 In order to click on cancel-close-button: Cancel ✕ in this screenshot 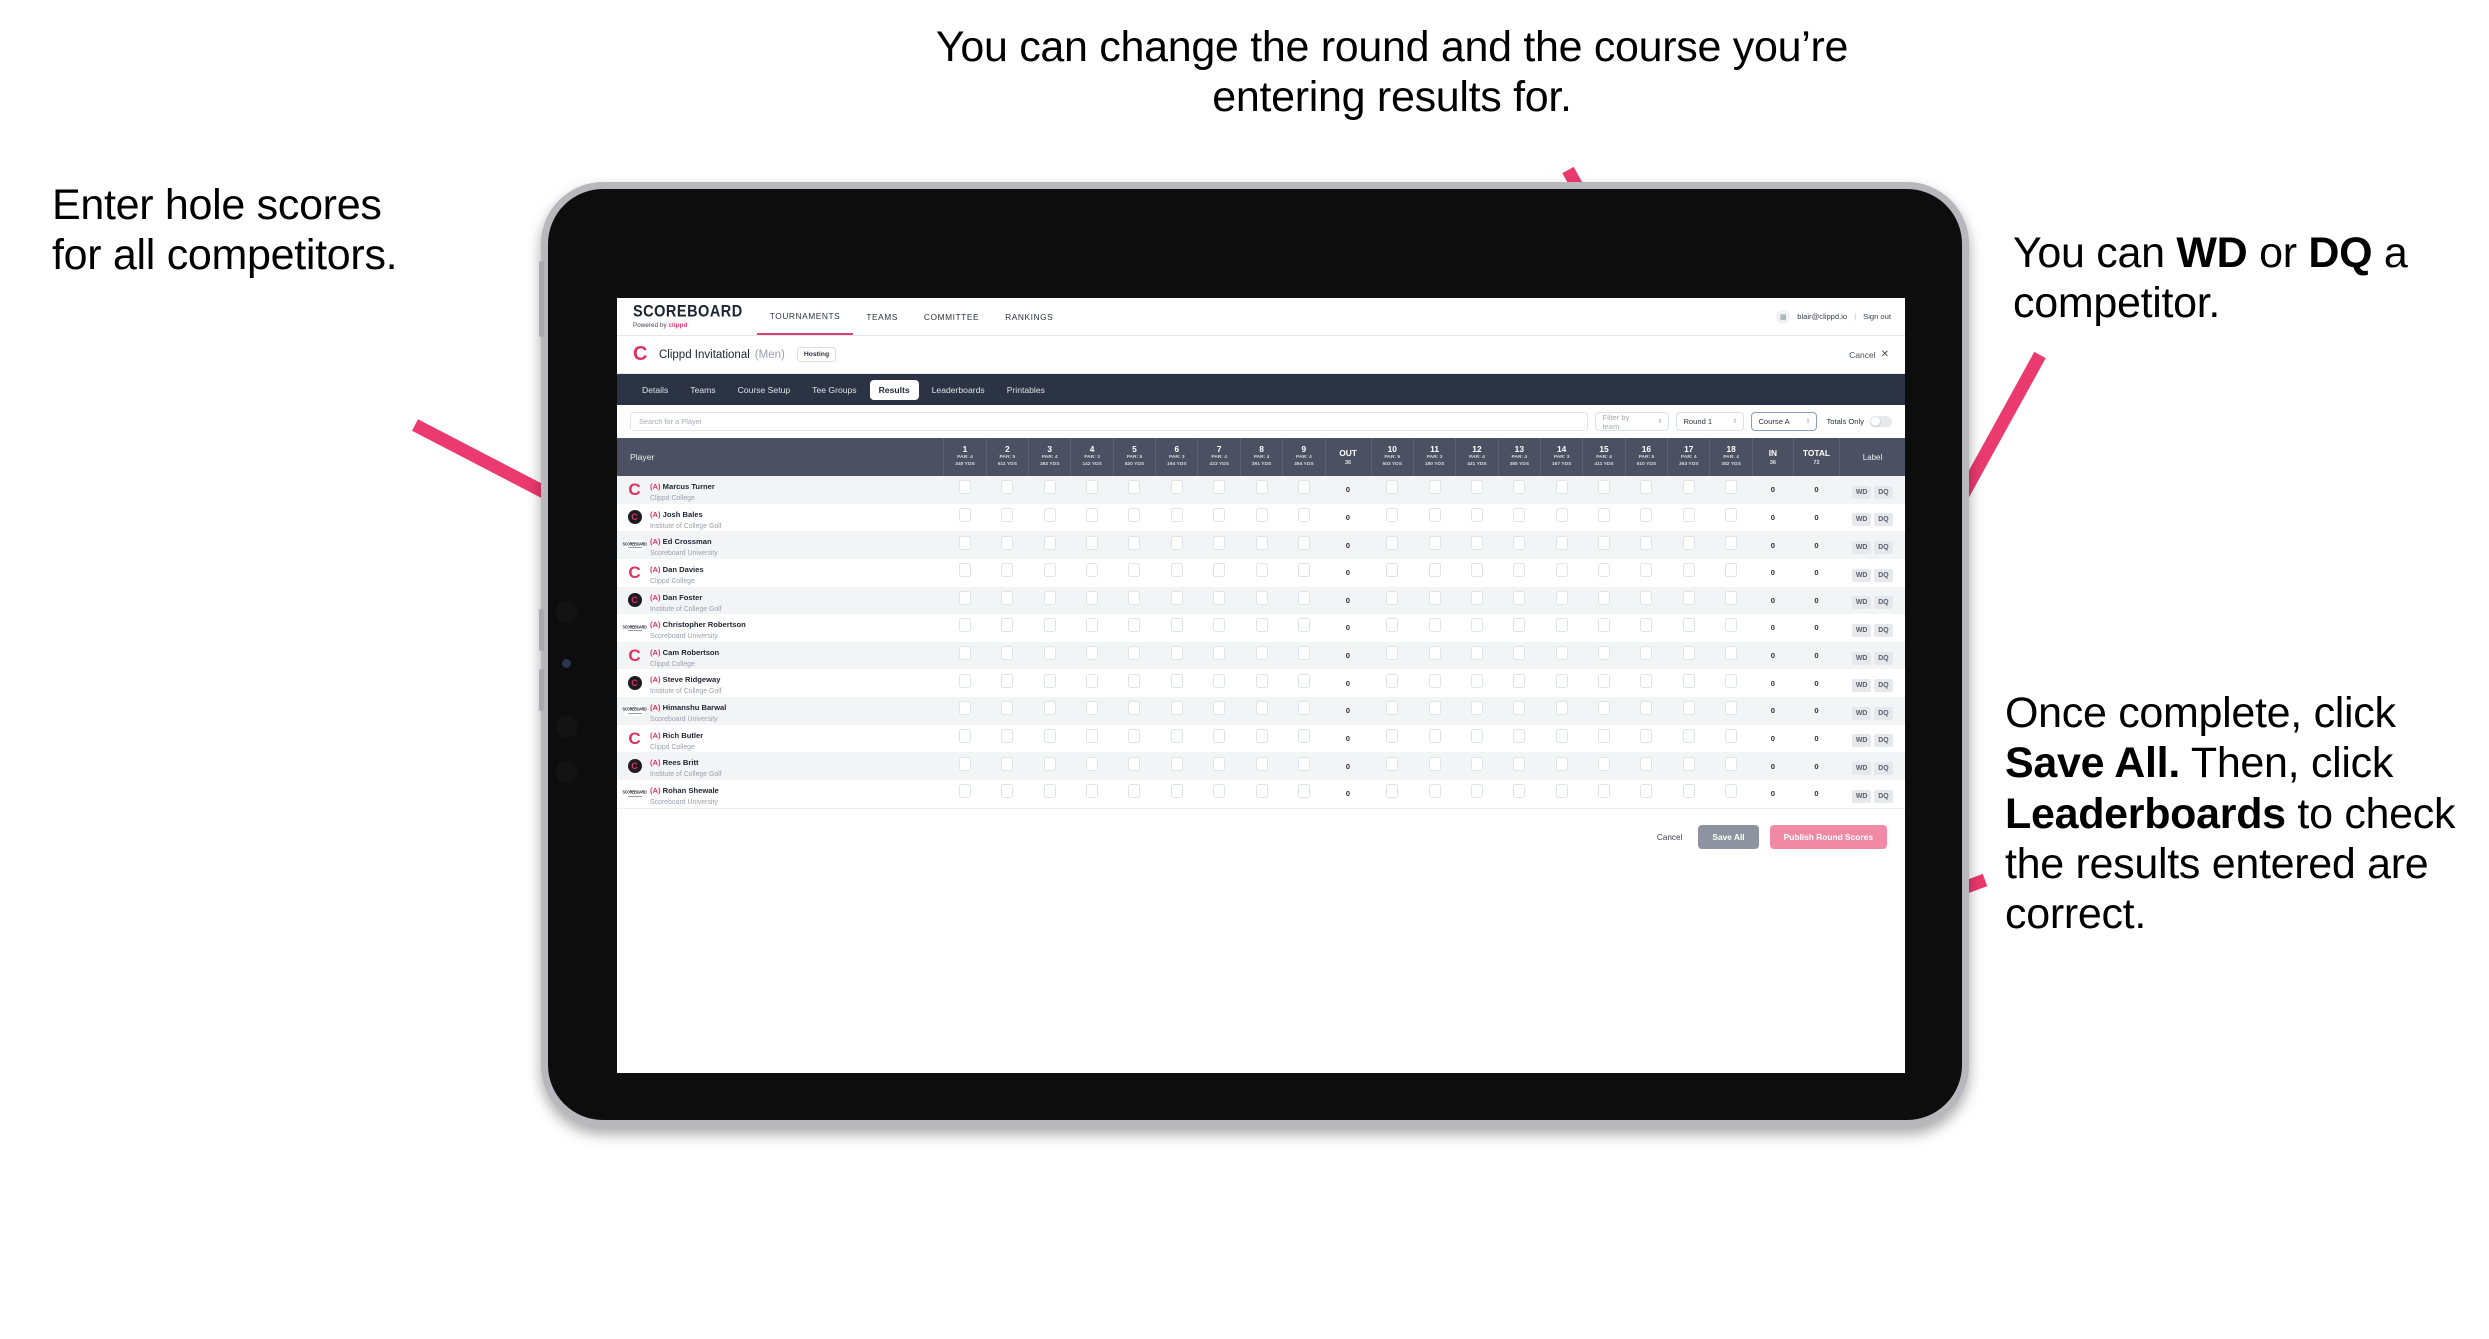, I will do `click(1869, 354)`.